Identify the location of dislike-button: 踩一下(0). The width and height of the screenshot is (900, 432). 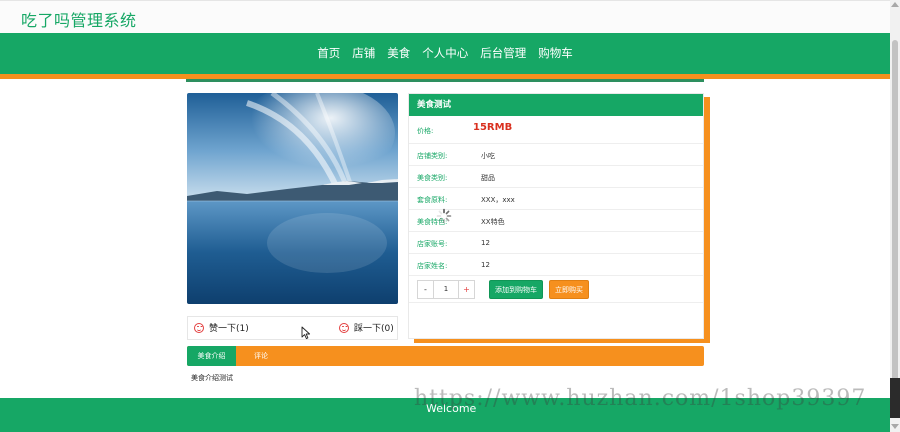
(366, 327).